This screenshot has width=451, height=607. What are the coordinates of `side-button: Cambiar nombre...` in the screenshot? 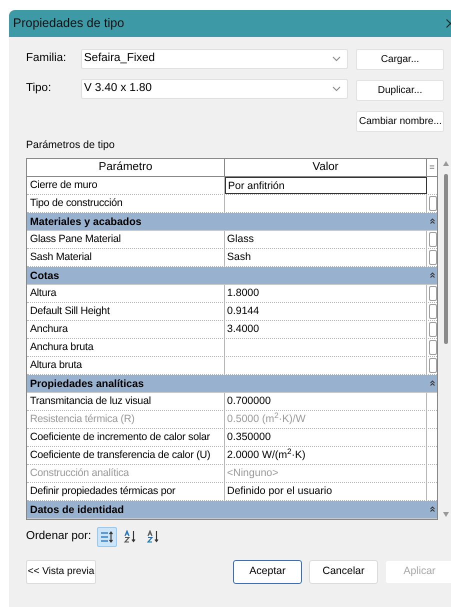 It's located at (400, 121).